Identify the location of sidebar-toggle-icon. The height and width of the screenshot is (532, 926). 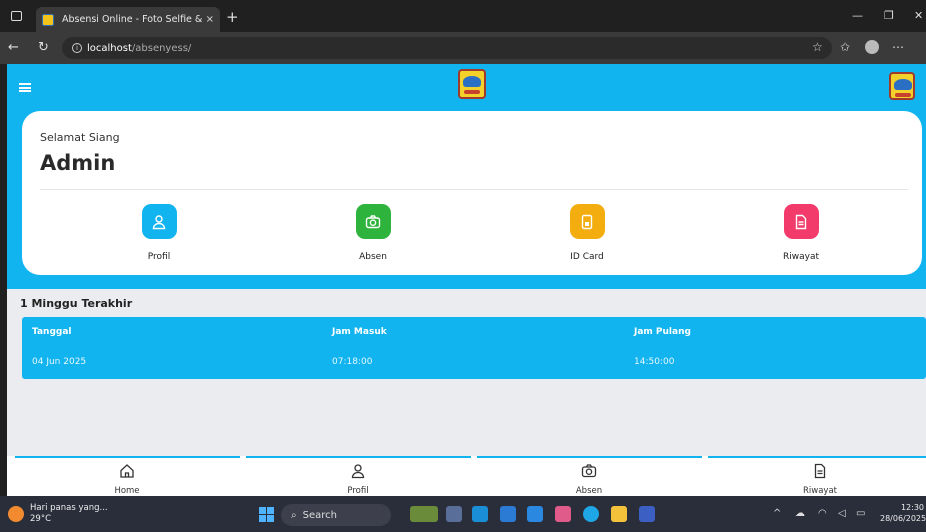
(16, 16).